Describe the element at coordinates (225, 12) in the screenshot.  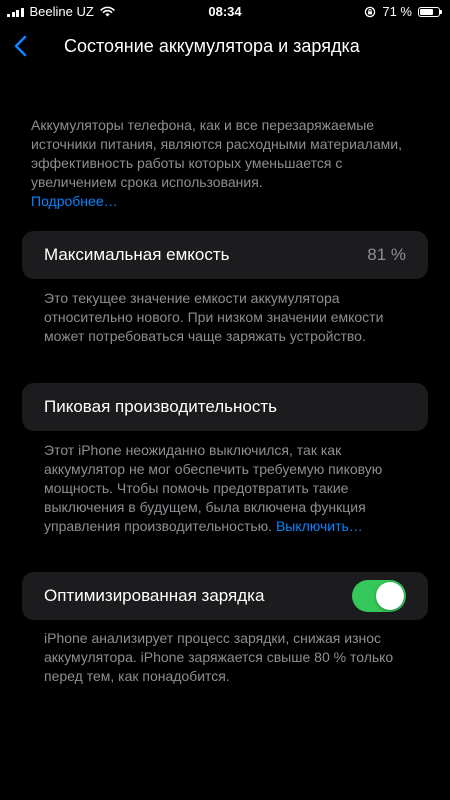
I see `status-bar: Beeline UZ 08:34 71 %` at that location.